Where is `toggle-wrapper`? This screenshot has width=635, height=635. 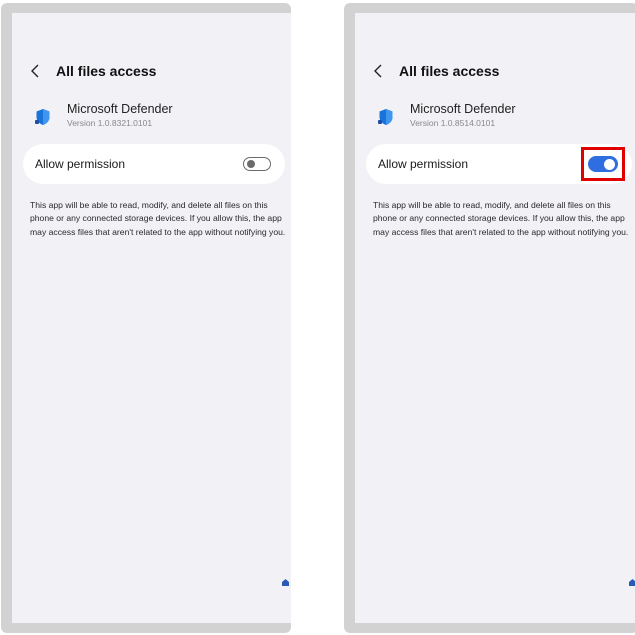
toggle-wrapper is located at coordinates (603, 164).